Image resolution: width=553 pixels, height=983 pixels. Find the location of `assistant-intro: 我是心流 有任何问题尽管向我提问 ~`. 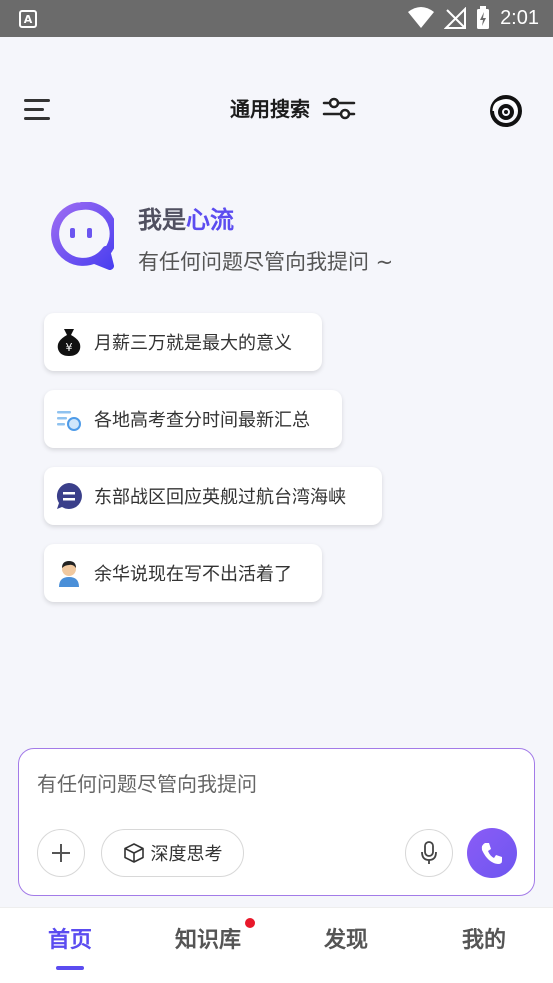

assistant-intro: 我是心流 有任何问题尽管向我提问 ~ is located at coordinates (288, 240).